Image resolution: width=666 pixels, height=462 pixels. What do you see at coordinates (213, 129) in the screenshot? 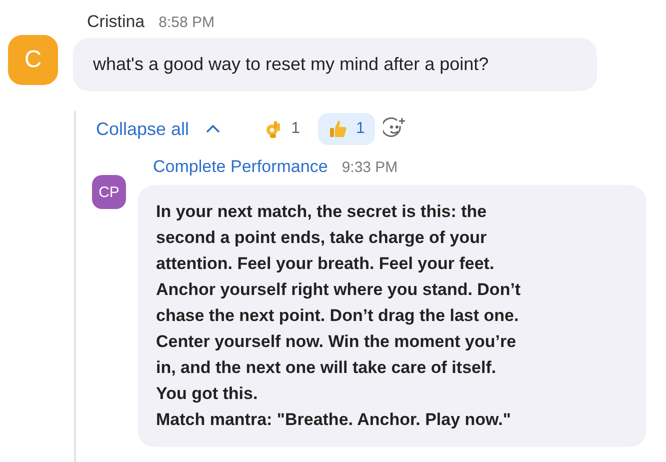
I see `chevron-up-icon` at bounding box center [213, 129].